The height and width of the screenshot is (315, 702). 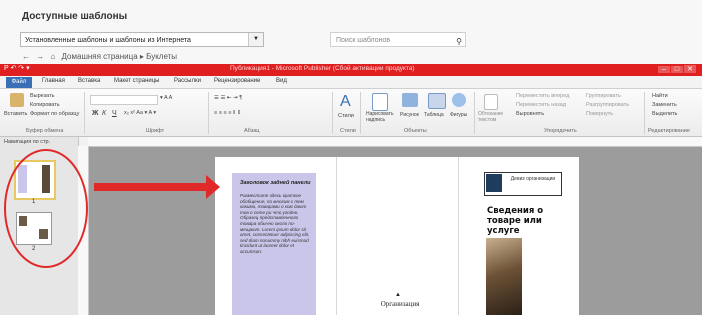 I want to click on logo-mark-icon, so click(x=494, y=183).